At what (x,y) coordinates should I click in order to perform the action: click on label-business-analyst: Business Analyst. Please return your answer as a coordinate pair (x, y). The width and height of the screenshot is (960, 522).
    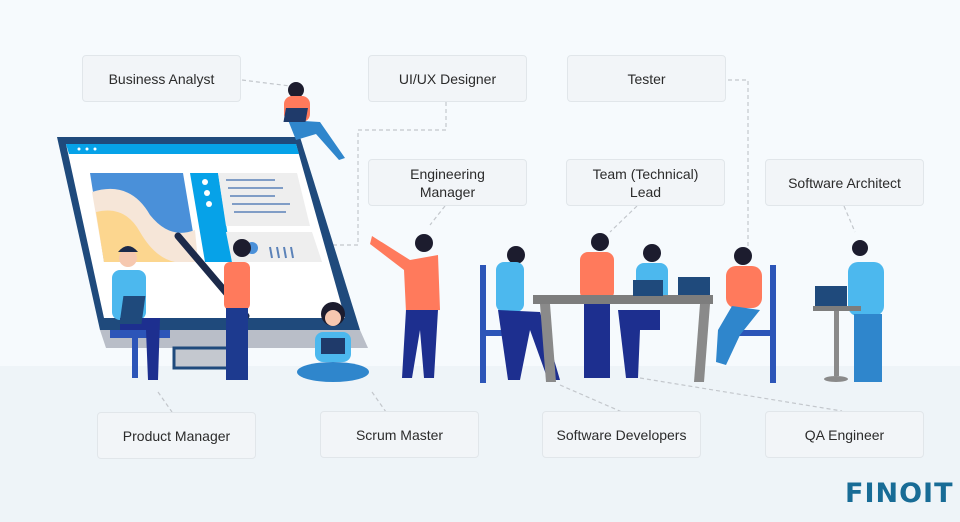
    Looking at the image, I should click on (161, 78).